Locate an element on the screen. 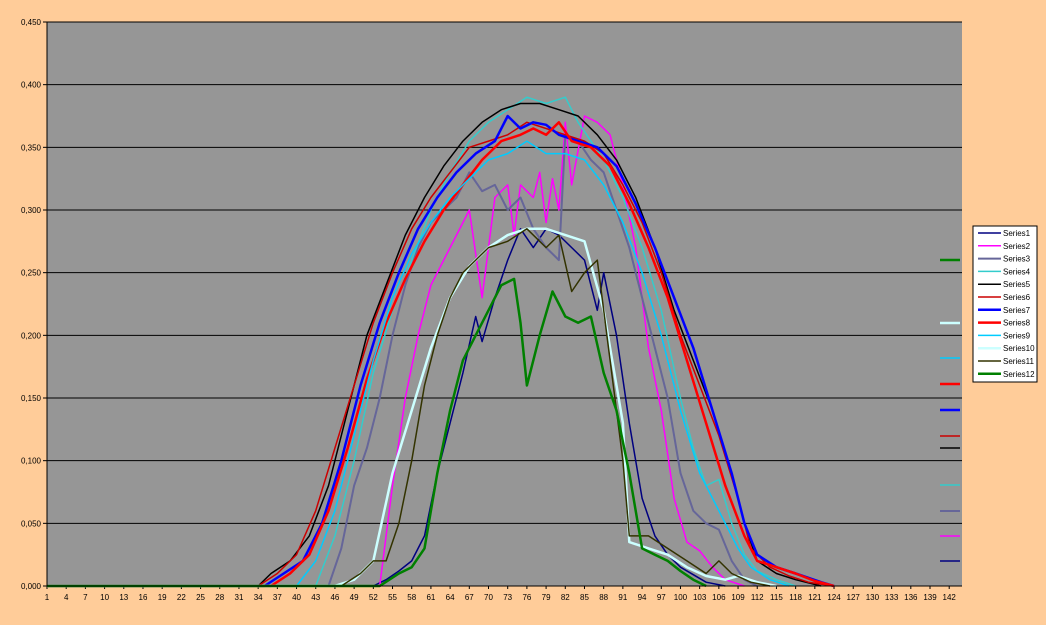 The image size is (1046, 625). legend-label-series12: Series12 is located at coordinates (1019, 374).